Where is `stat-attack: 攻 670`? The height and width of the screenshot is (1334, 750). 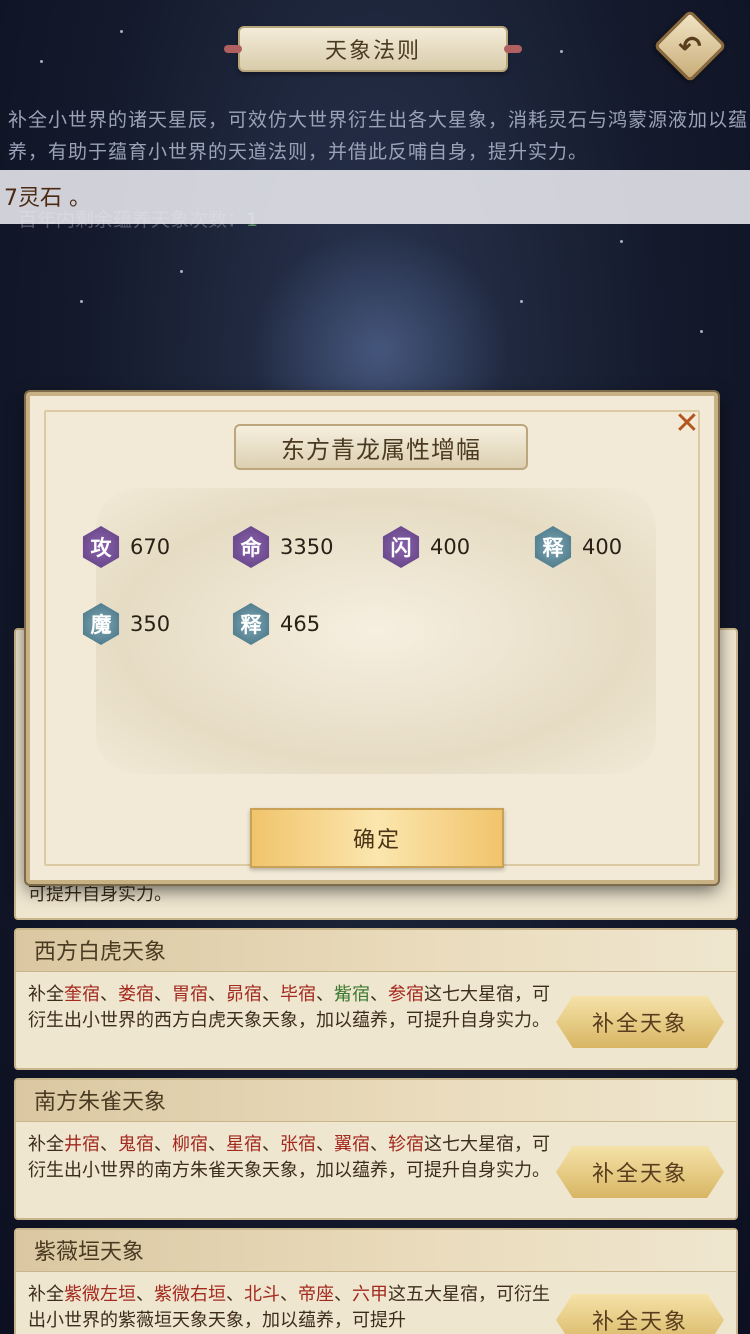
stat-attack: 攻 670 is located at coordinates (125, 547).